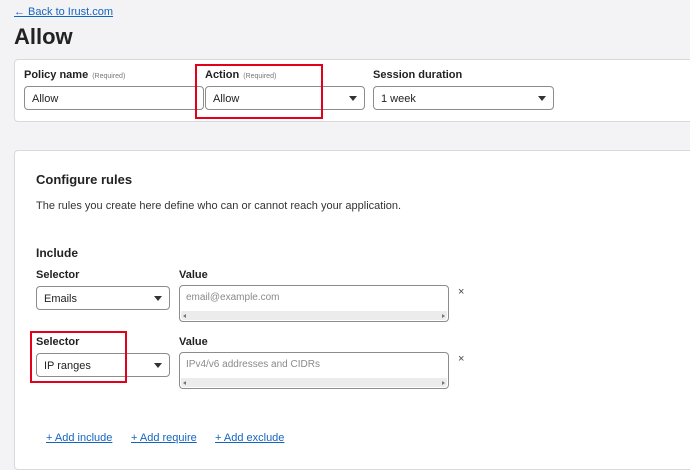 Image resolution: width=690 pixels, height=470 pixels. I want to click on policy-name-value: Allow, so click(45, 99).